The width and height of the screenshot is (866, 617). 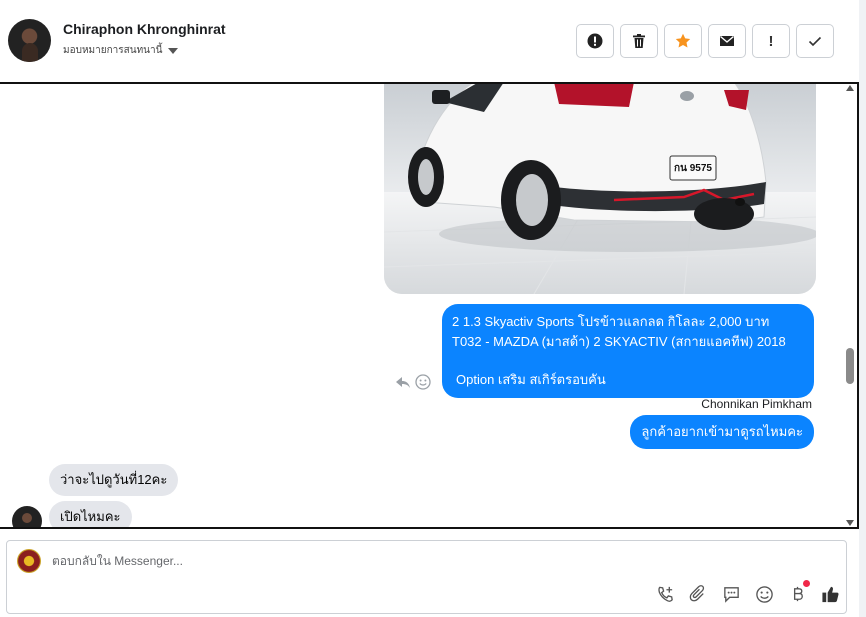 What do you see at coordinates (850, 305) in the screenshot?
I see `thread-scrollbar` at bounding box center [850, 305].